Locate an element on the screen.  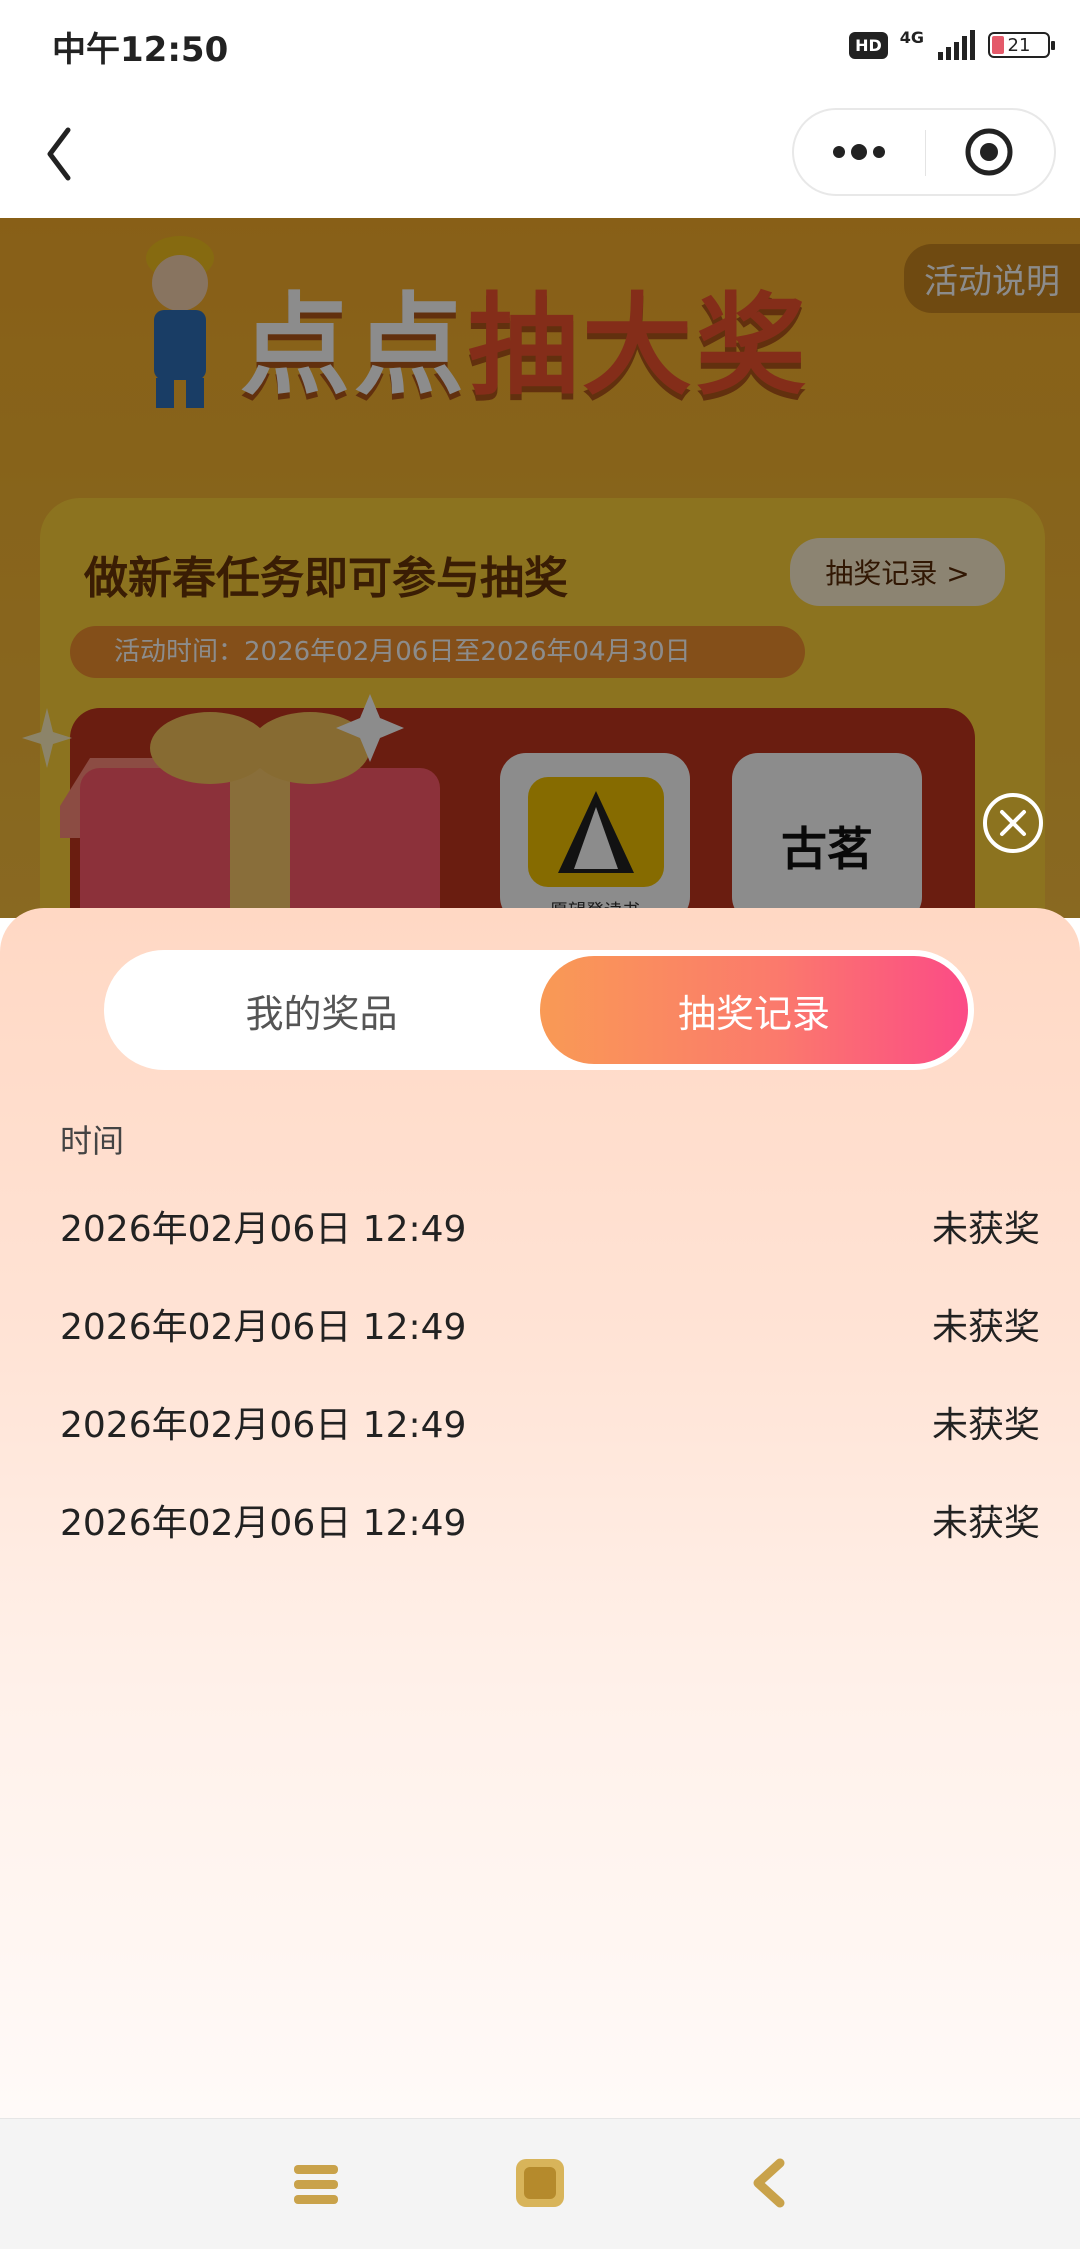
target-icon is located at coordinates (989, 152).